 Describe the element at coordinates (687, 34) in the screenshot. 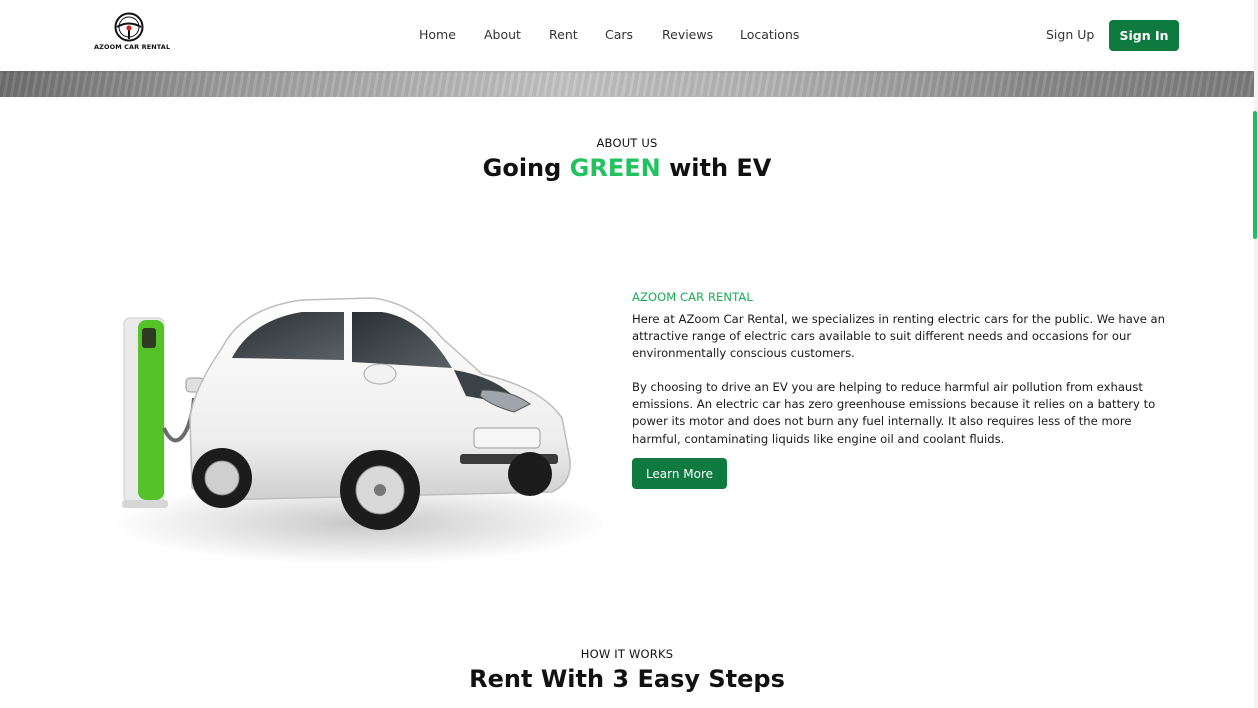

I see `nav-reviews: Reviews` at that location.